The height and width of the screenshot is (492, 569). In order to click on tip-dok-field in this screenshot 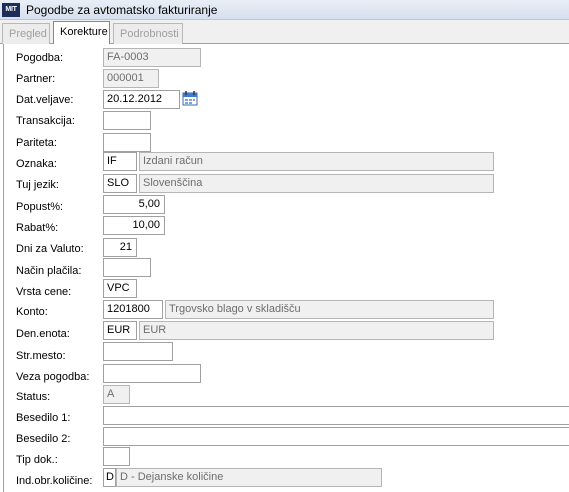, I will do `click(116, 456)`.